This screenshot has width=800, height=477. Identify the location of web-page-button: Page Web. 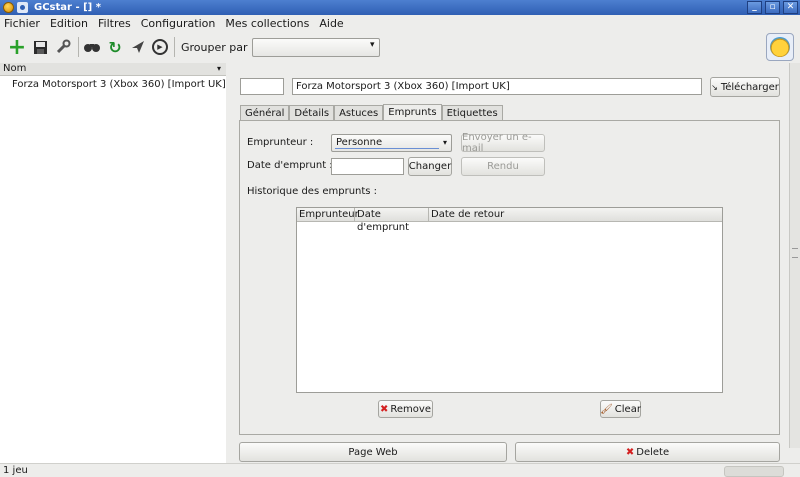
(373, 452).